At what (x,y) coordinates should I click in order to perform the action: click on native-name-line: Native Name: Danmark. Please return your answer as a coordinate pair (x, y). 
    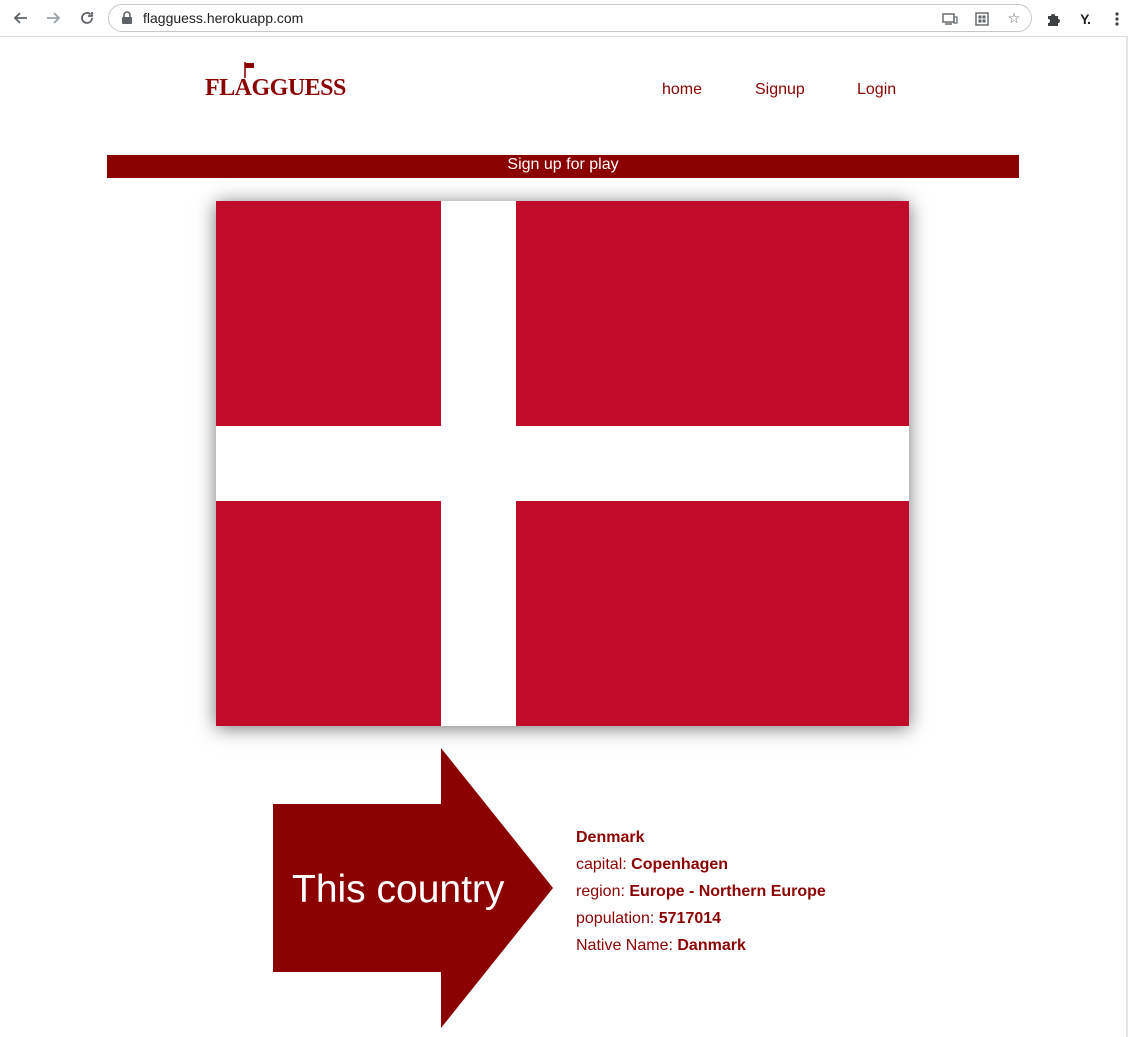
    Looking at the image, I should click on (701, 945).